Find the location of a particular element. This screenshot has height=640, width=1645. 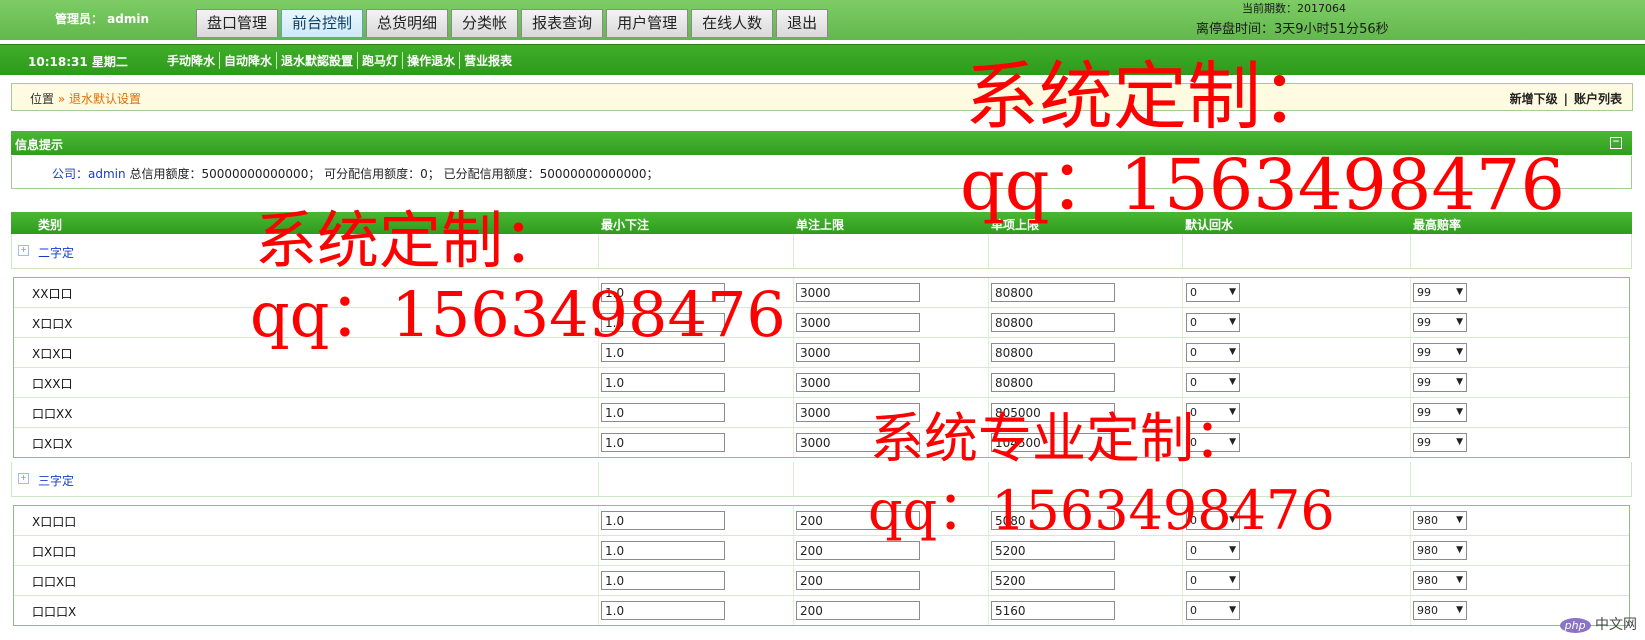

current-period: 当前期数：2017064 is located at coordinates (1294, 8).